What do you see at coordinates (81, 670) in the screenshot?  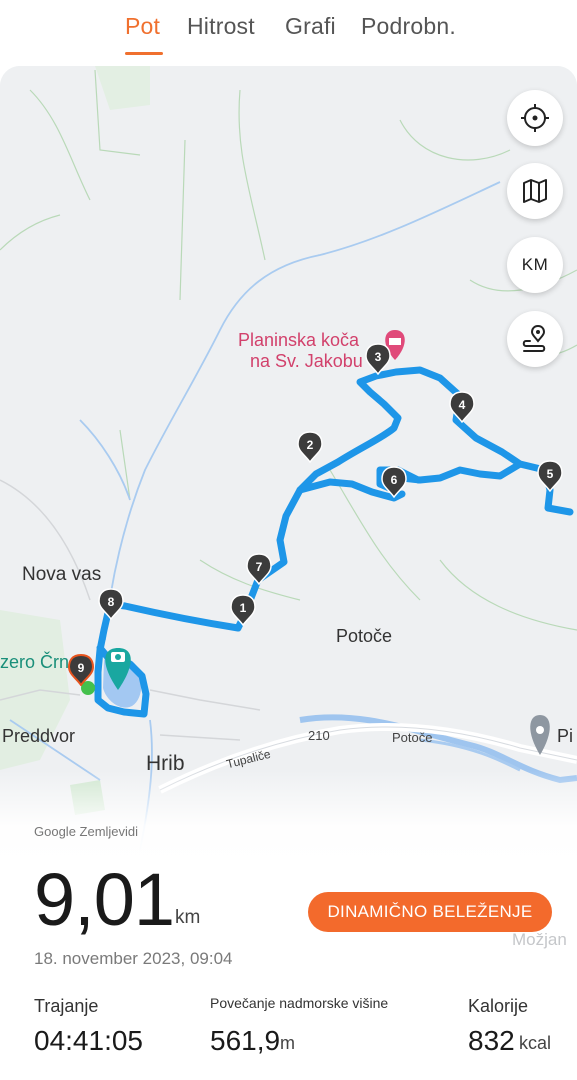 I see `route-marker-9: 9` at bounding box center [81, 670].